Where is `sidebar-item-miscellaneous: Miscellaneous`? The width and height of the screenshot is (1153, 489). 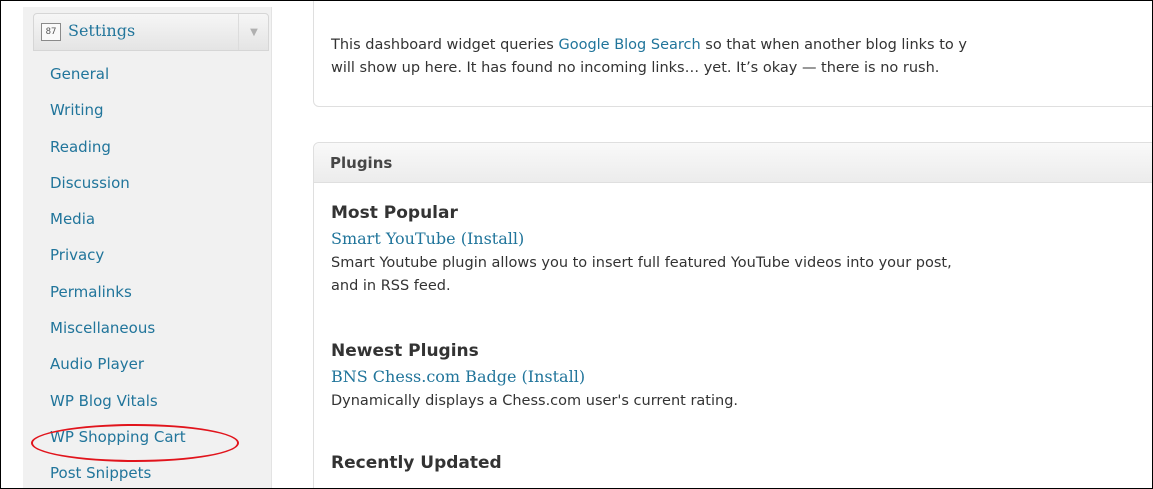 sidebar-item-miscellaneous: Miscellaneous is located at coordinates (104, 331).